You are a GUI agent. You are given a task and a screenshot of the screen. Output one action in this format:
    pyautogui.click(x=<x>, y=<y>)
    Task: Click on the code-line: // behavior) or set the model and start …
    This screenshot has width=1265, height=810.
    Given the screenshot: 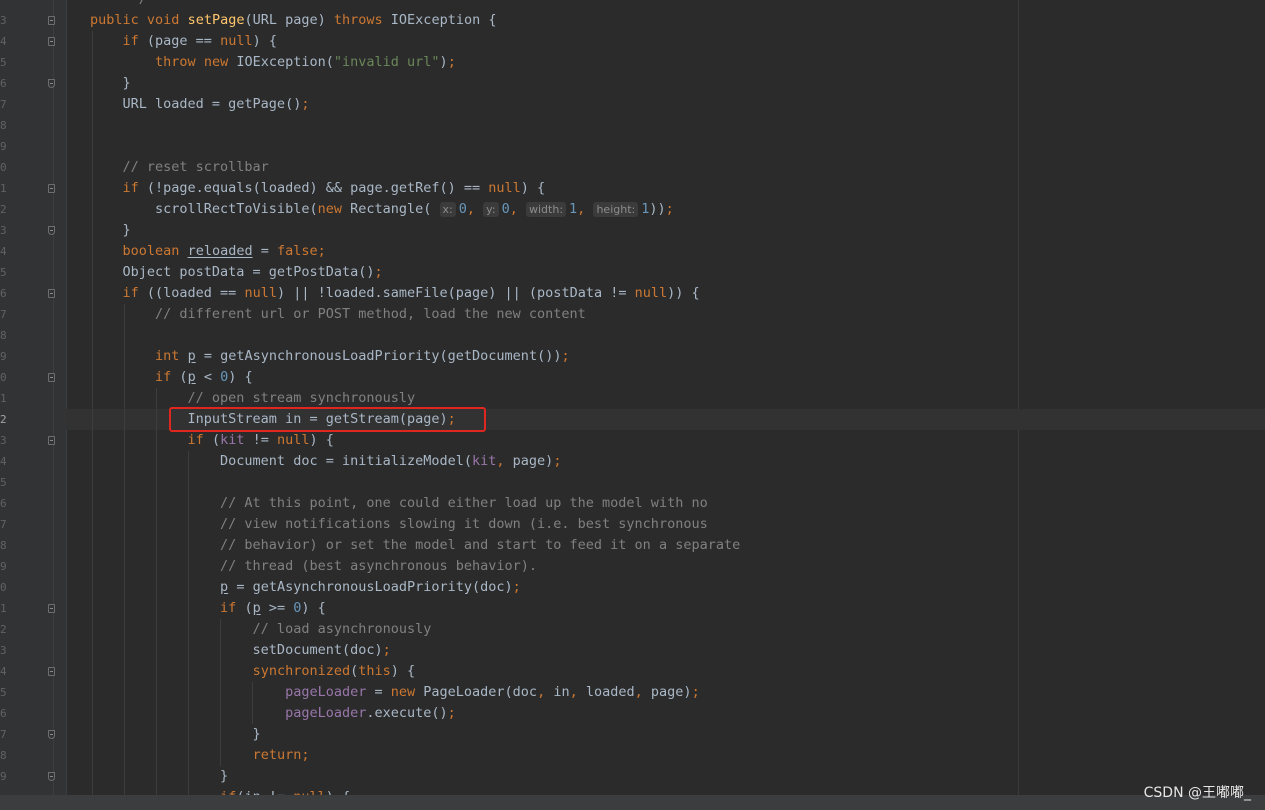 What is the action you would take?
    pyautogui.click(x=415, y=545)
    